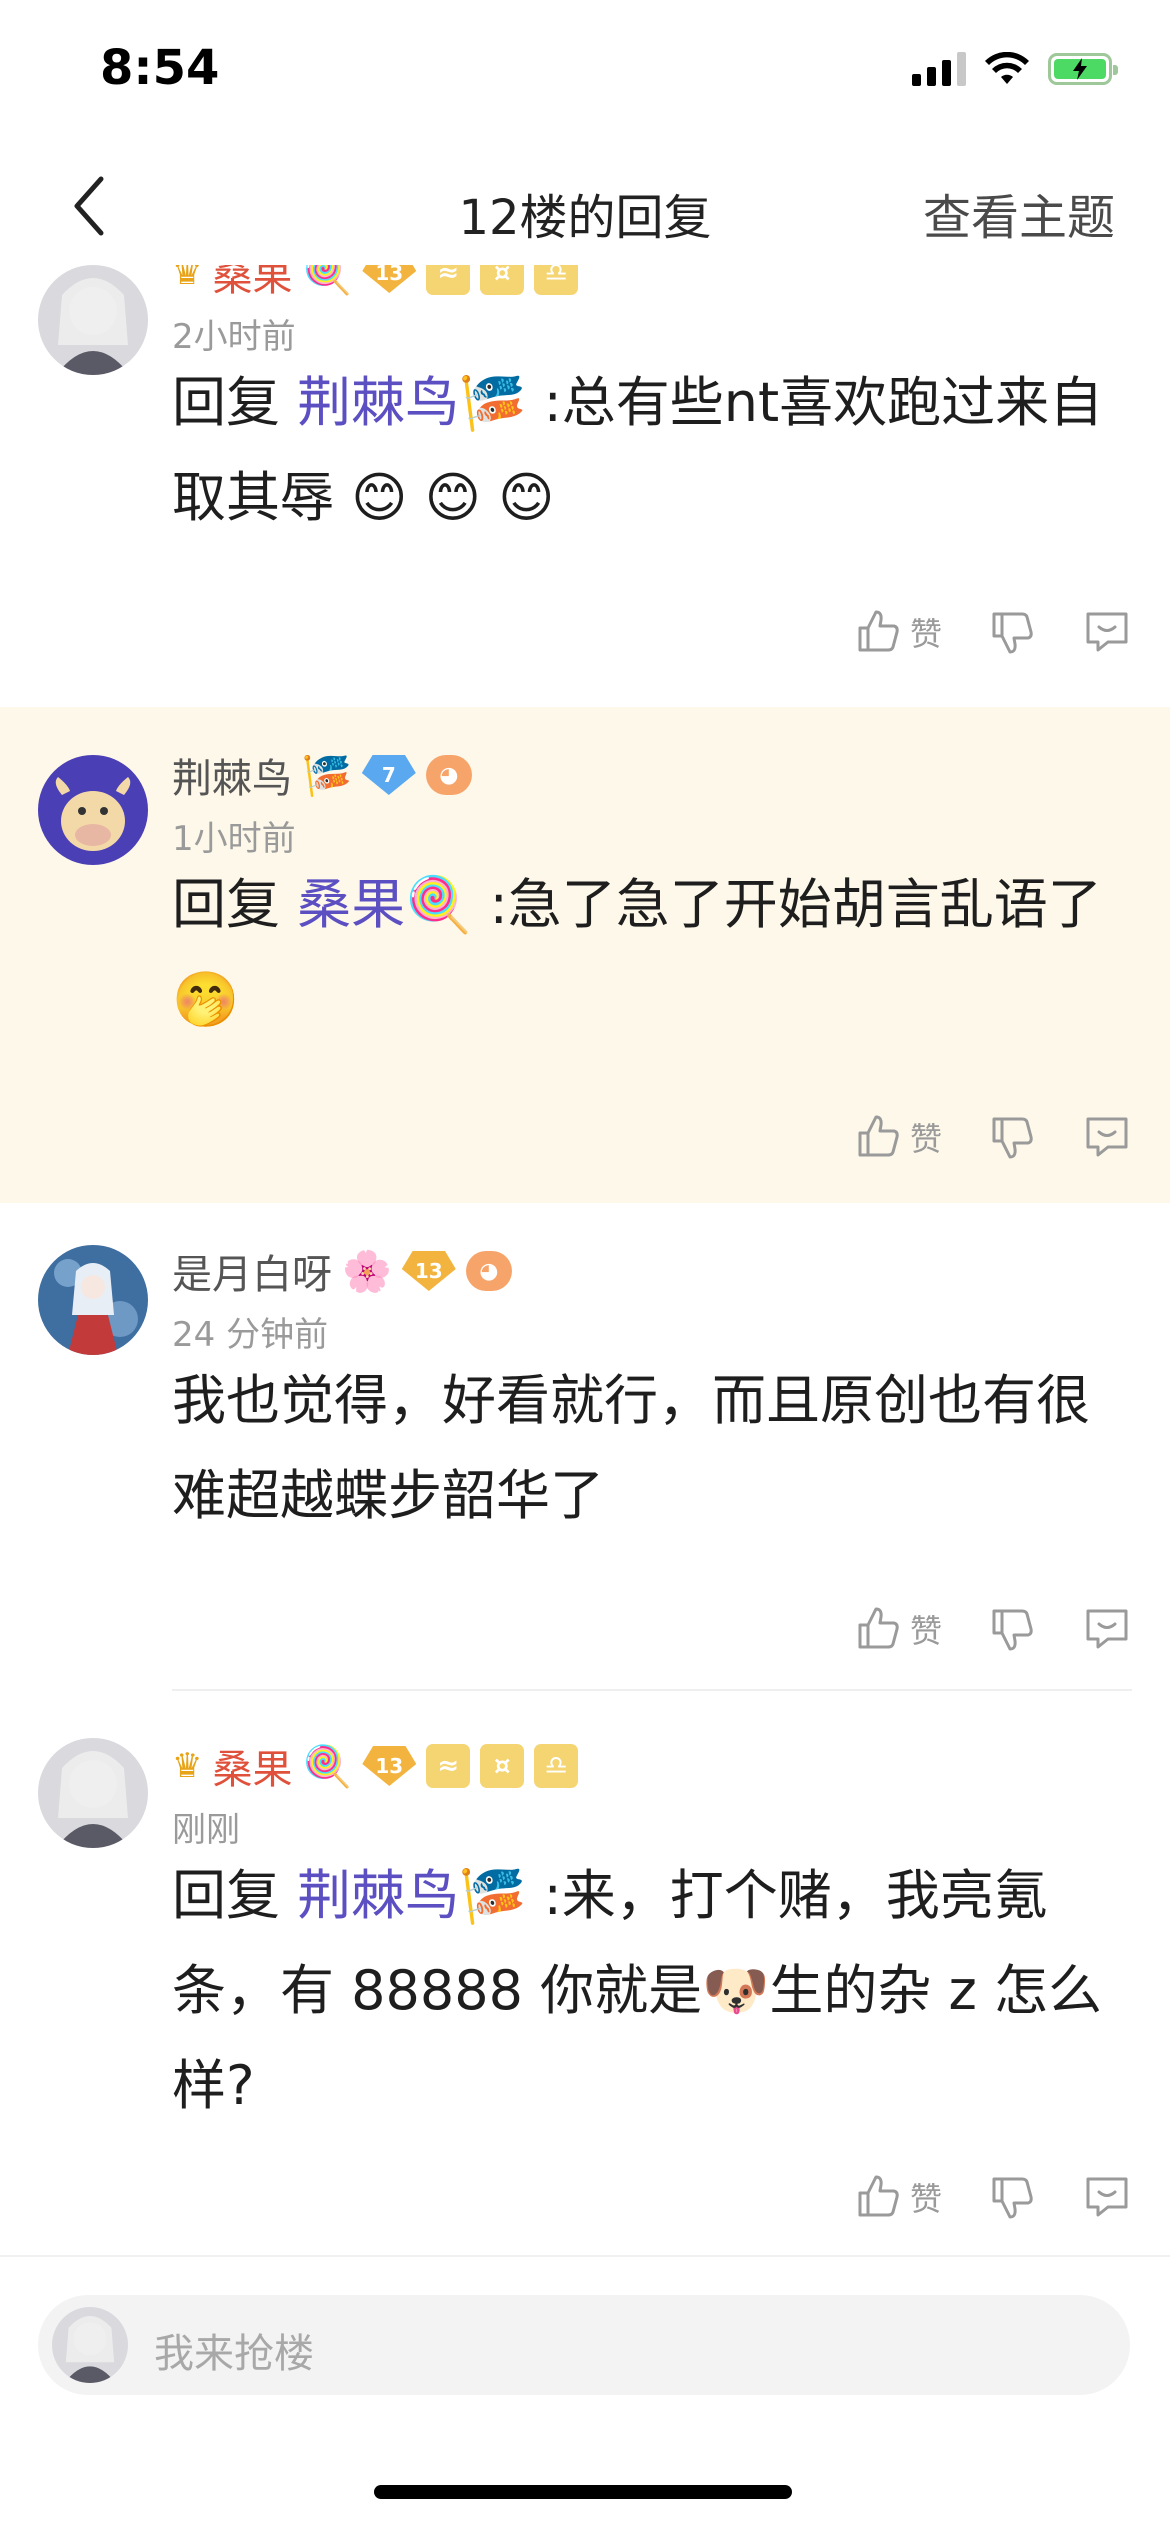 The image size is (1170, 2532). Describe the element at coordinates (585, 207) in the screenshot. I see `nav-bar: 12楼的回复 查看主题` at that location.